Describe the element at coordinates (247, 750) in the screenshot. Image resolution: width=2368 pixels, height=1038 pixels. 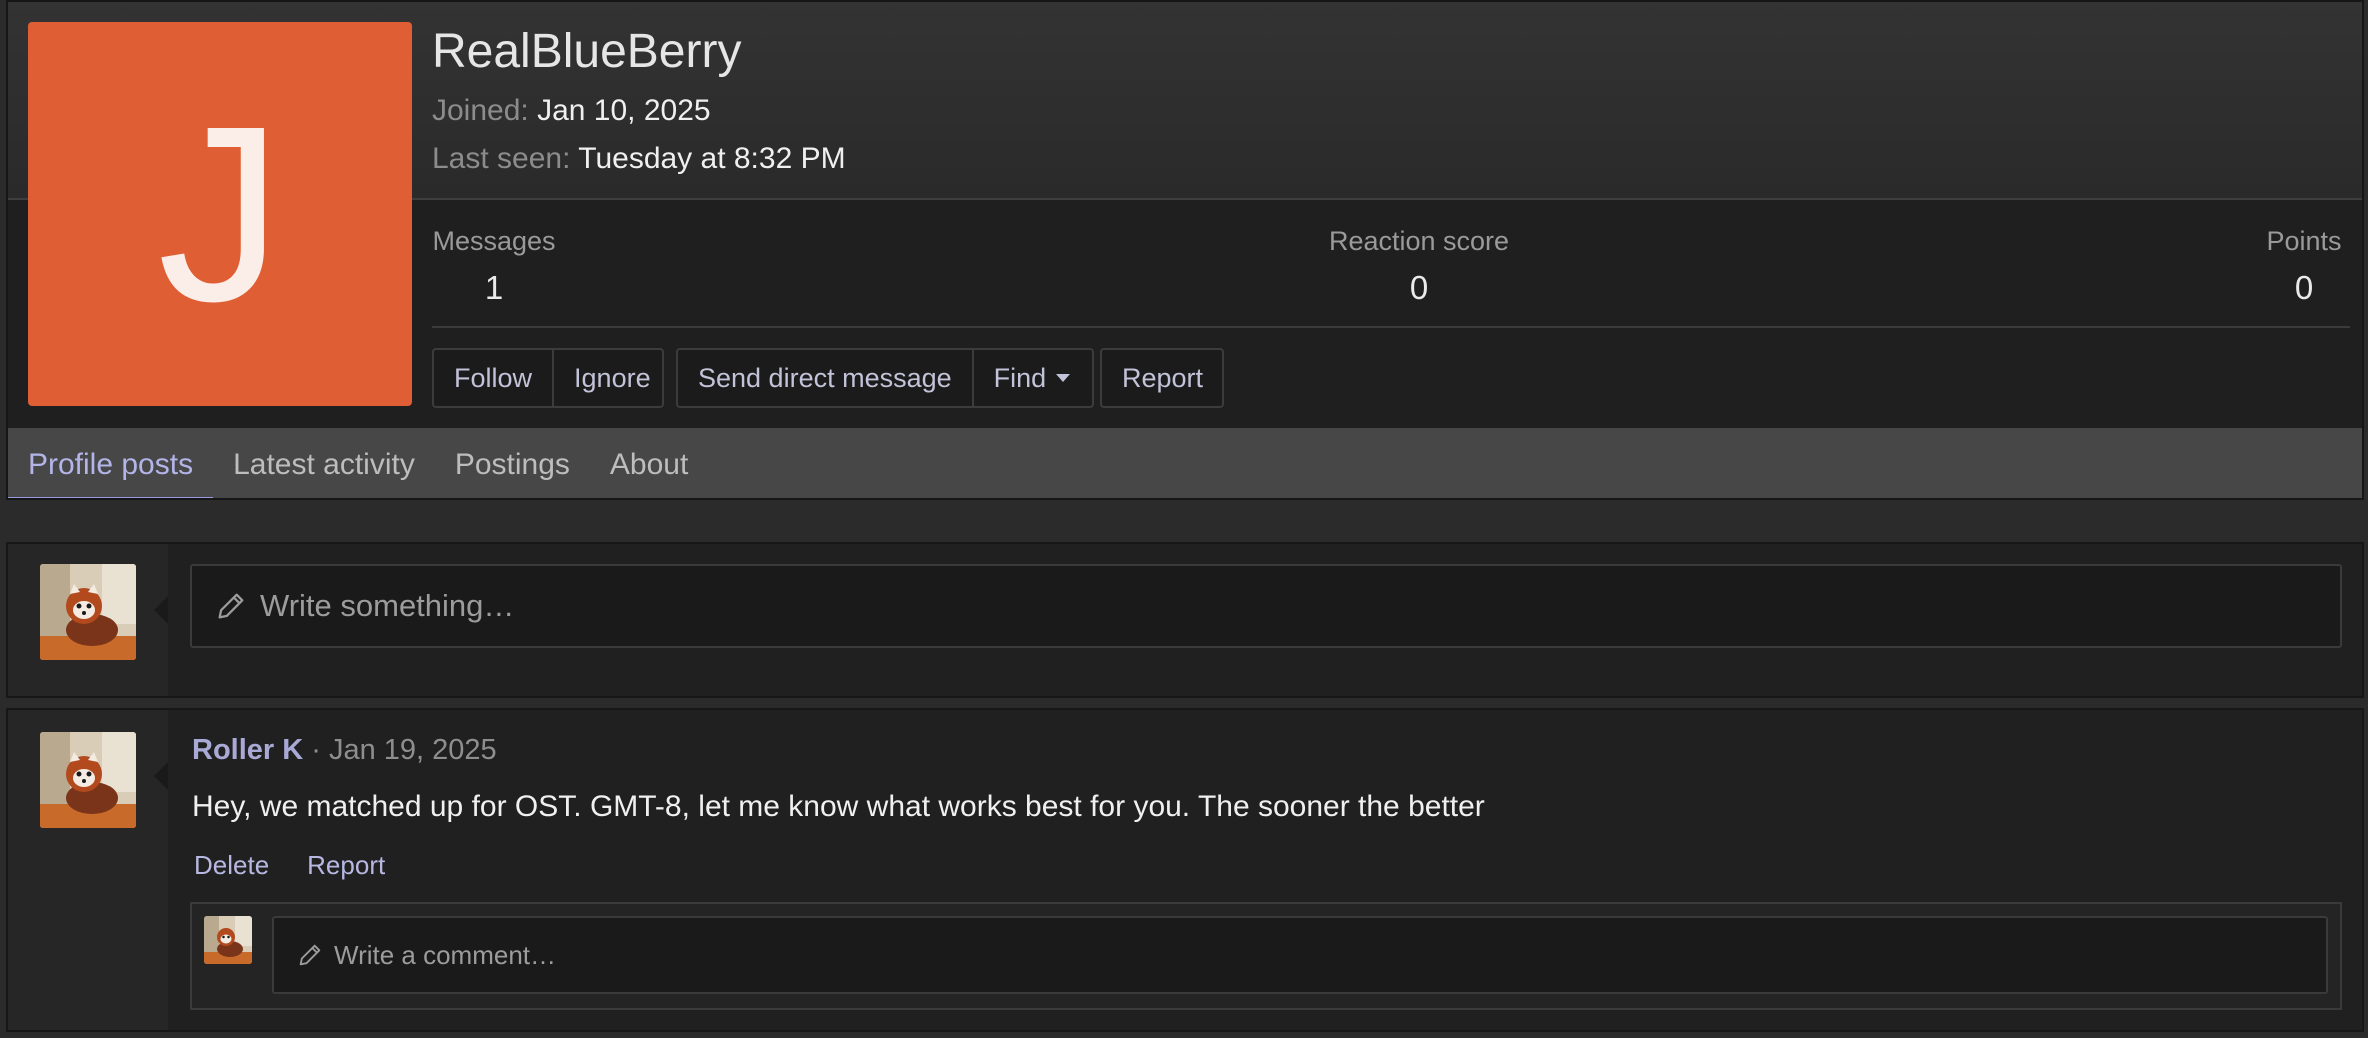
I see `post-author-link: Roller K` at that location.